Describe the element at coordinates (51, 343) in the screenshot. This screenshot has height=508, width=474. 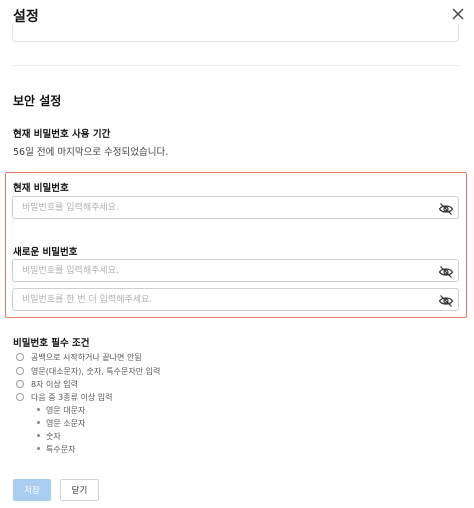
I see `requirements-title: 비밀번호 필수 조건` at that location.